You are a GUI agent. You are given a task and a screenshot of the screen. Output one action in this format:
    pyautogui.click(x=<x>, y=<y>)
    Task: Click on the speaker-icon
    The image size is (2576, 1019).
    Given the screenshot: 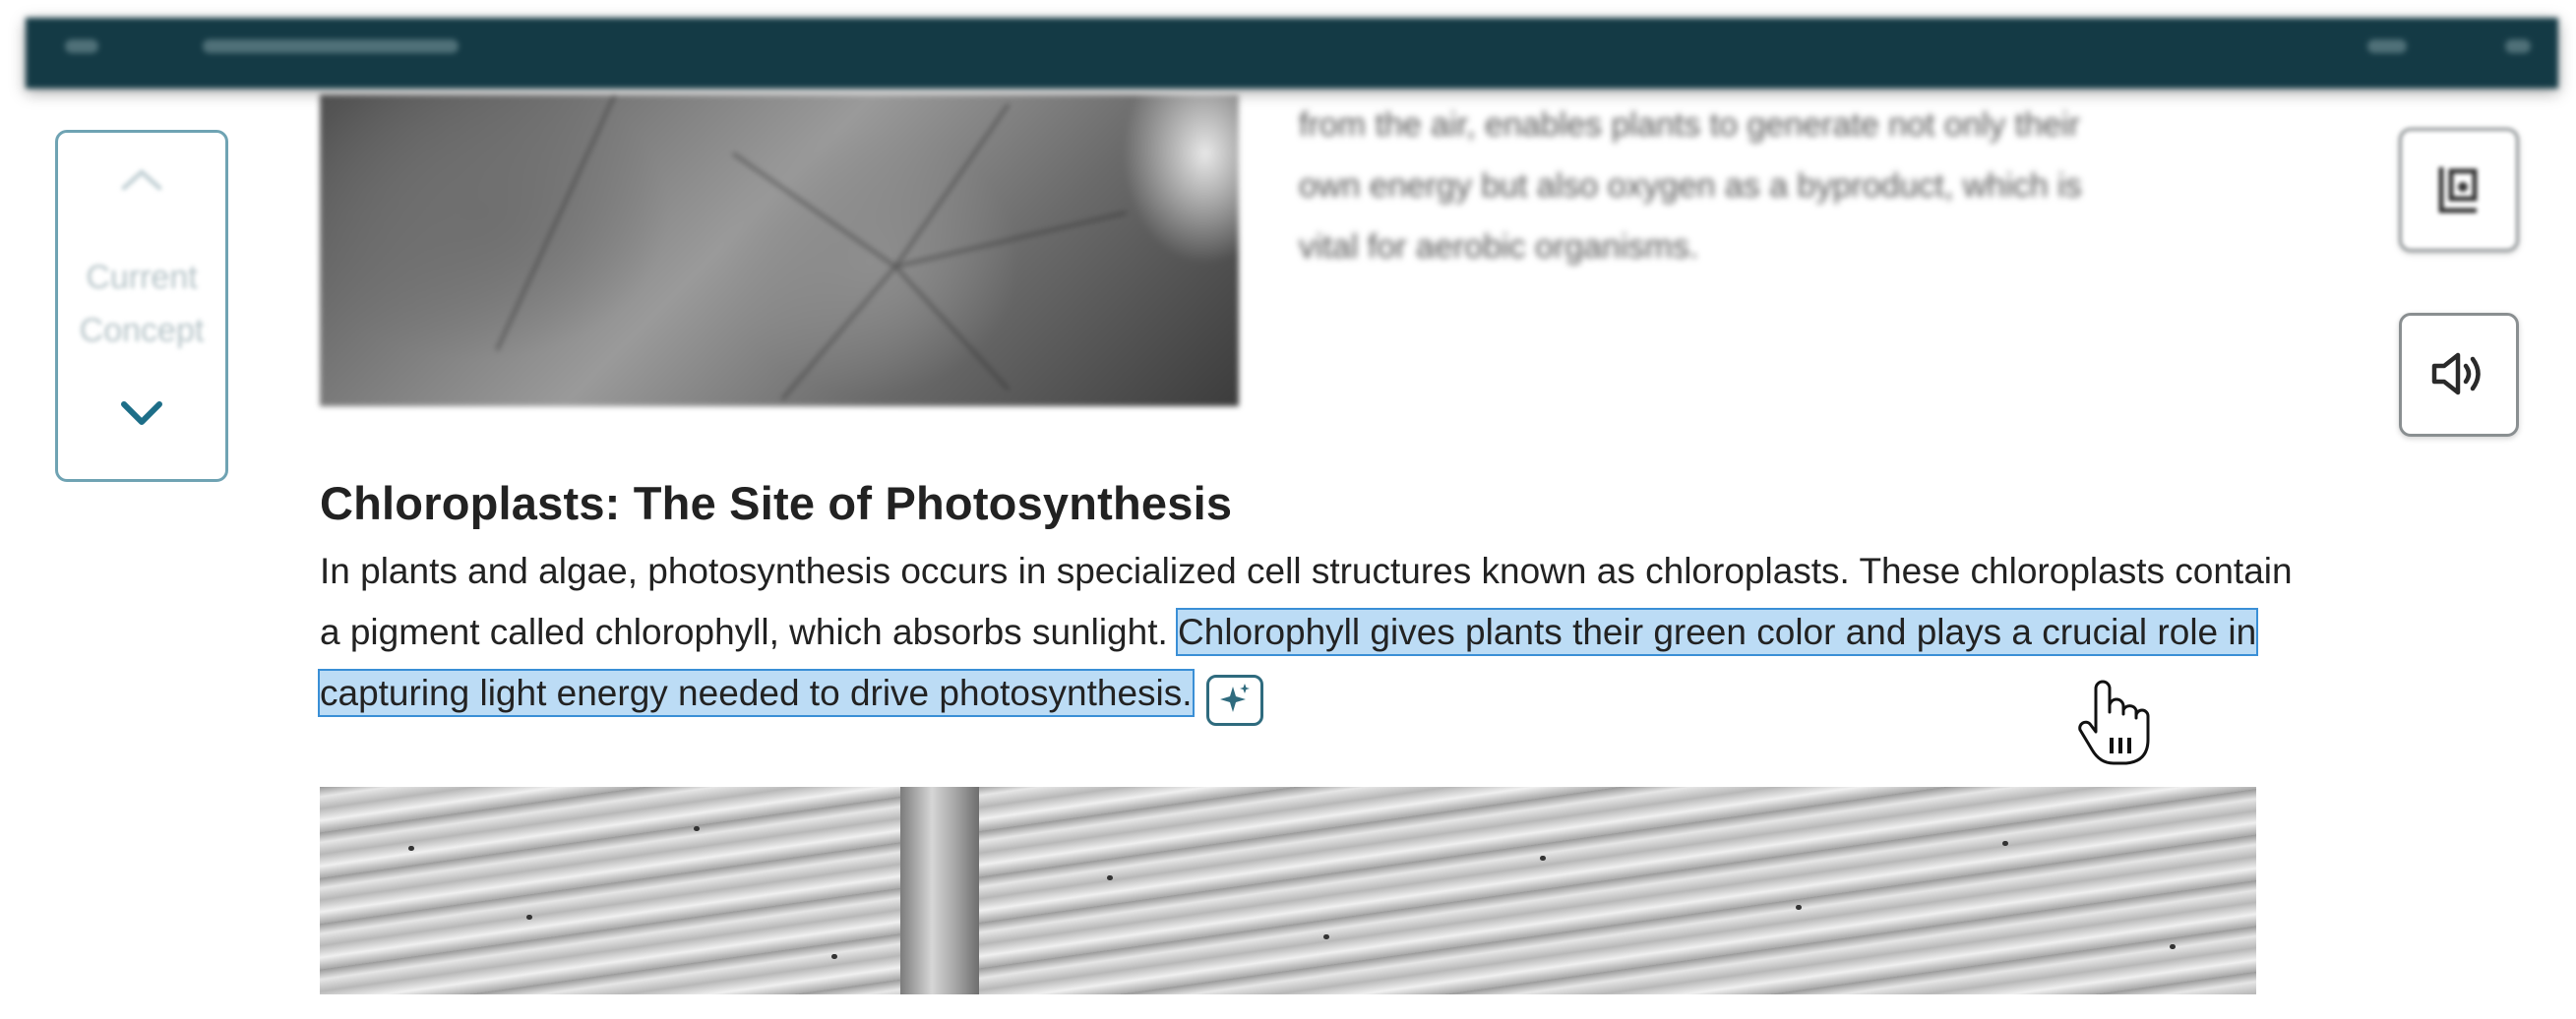 What is the action you would take?
    pyautogui.click(x=2458, y=375)
    